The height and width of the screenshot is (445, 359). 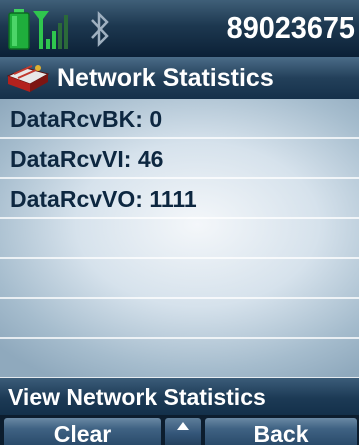 What do you see at coordinates (100, 29) in the screenshot?
I see `bluetooth-icon` at bounding box center [100, 29].